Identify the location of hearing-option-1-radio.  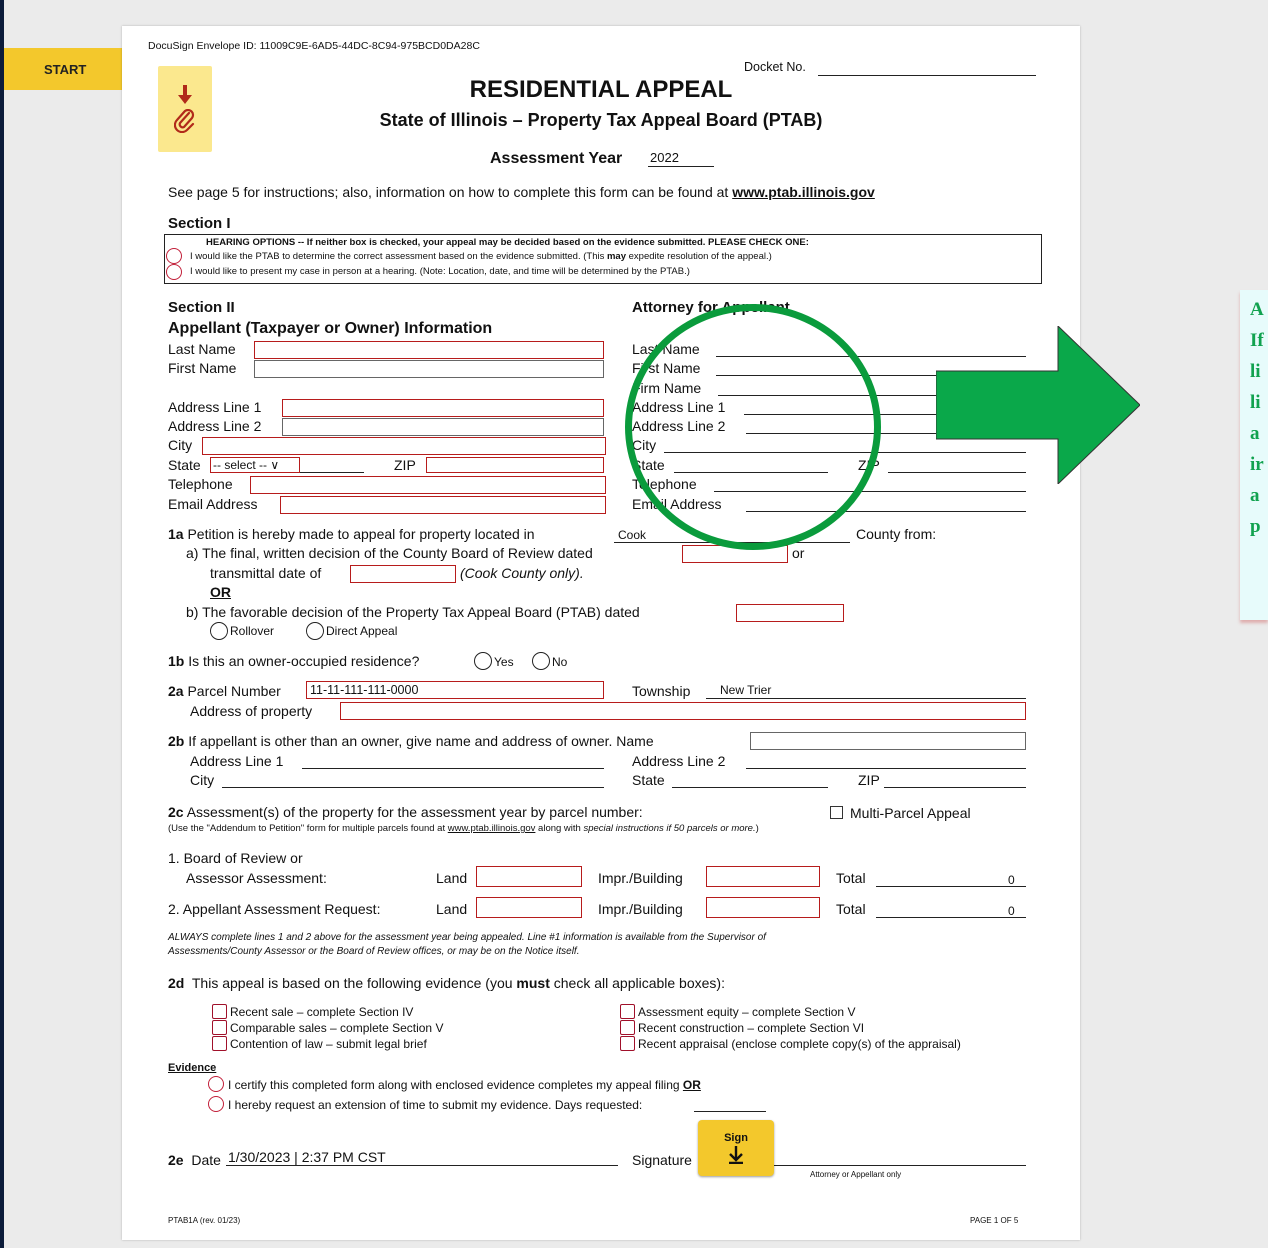
(174, 256).